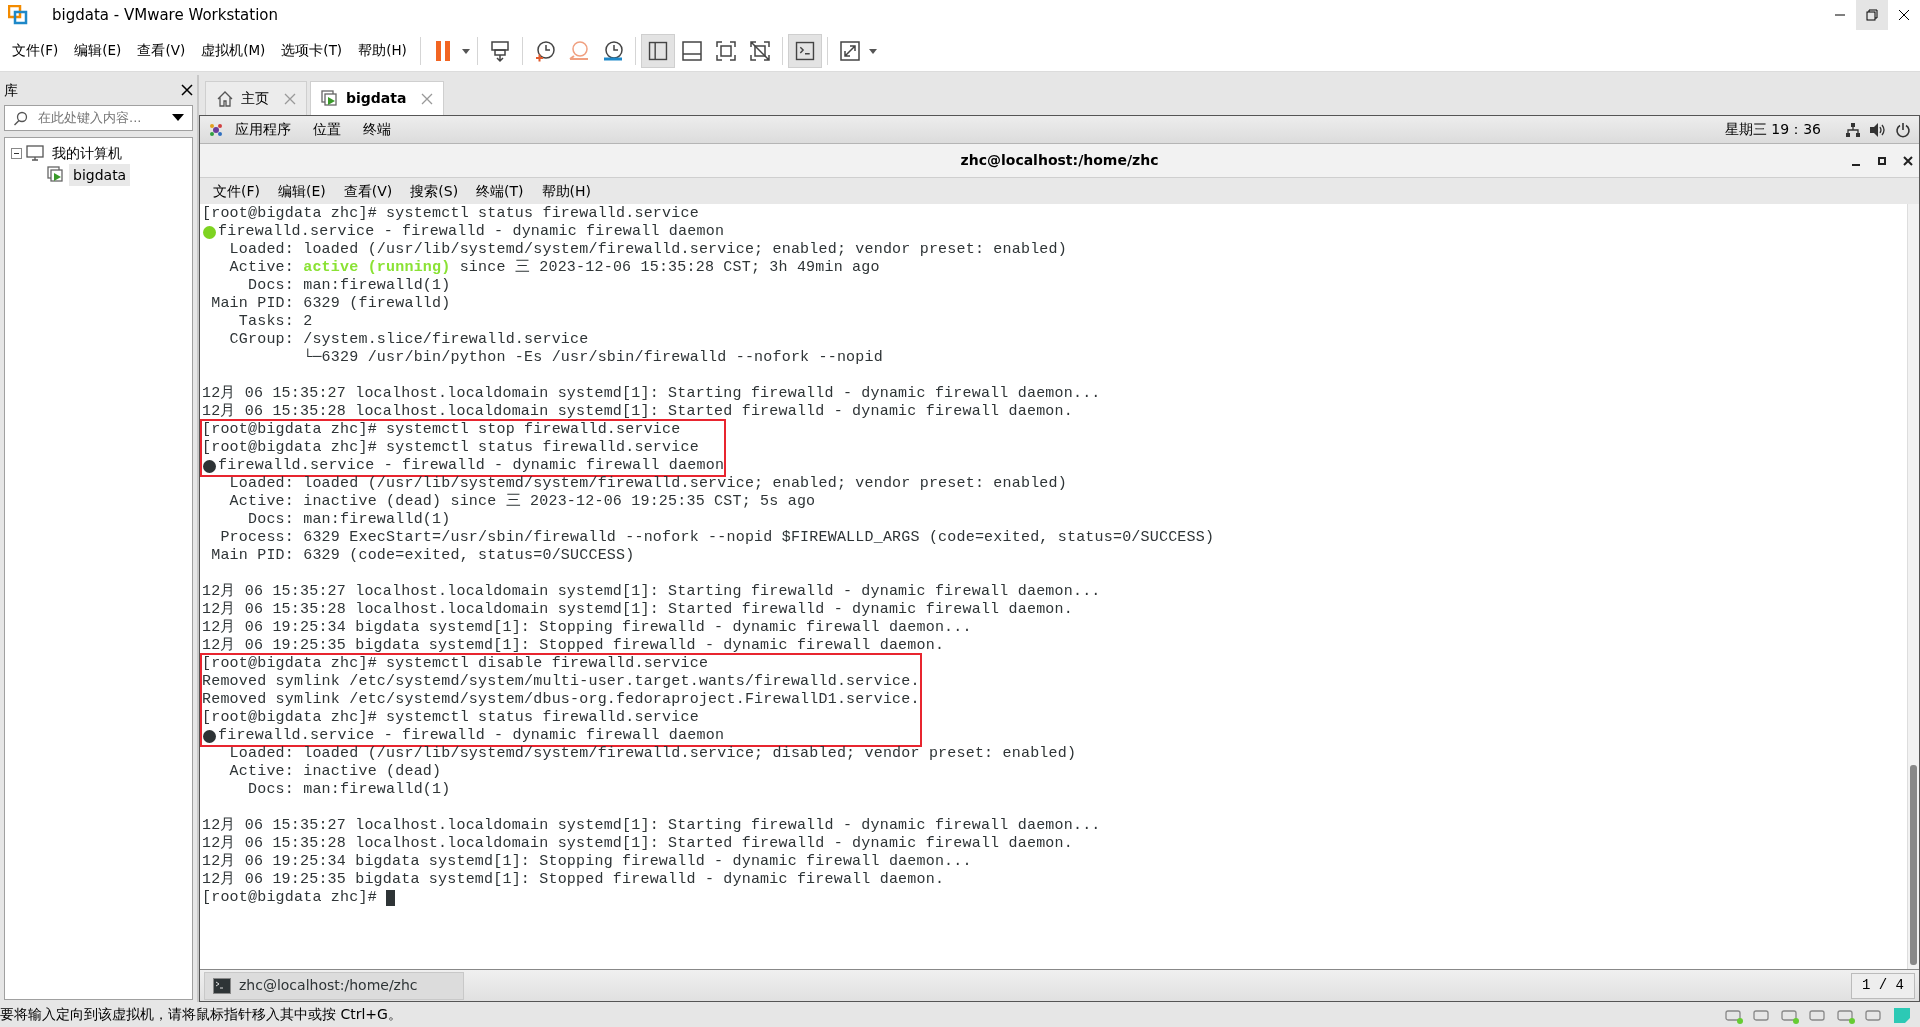 Image resolution: width=1920 pixels, height=1027 pixels. What do you see at coordinates (561, 700) in the screenshot?
I see `terminal-line: Removed symlink /etc/systemd/system/dbus-org.fedoraproject.FirewallD1.service.` at bounding box center [561, 700].